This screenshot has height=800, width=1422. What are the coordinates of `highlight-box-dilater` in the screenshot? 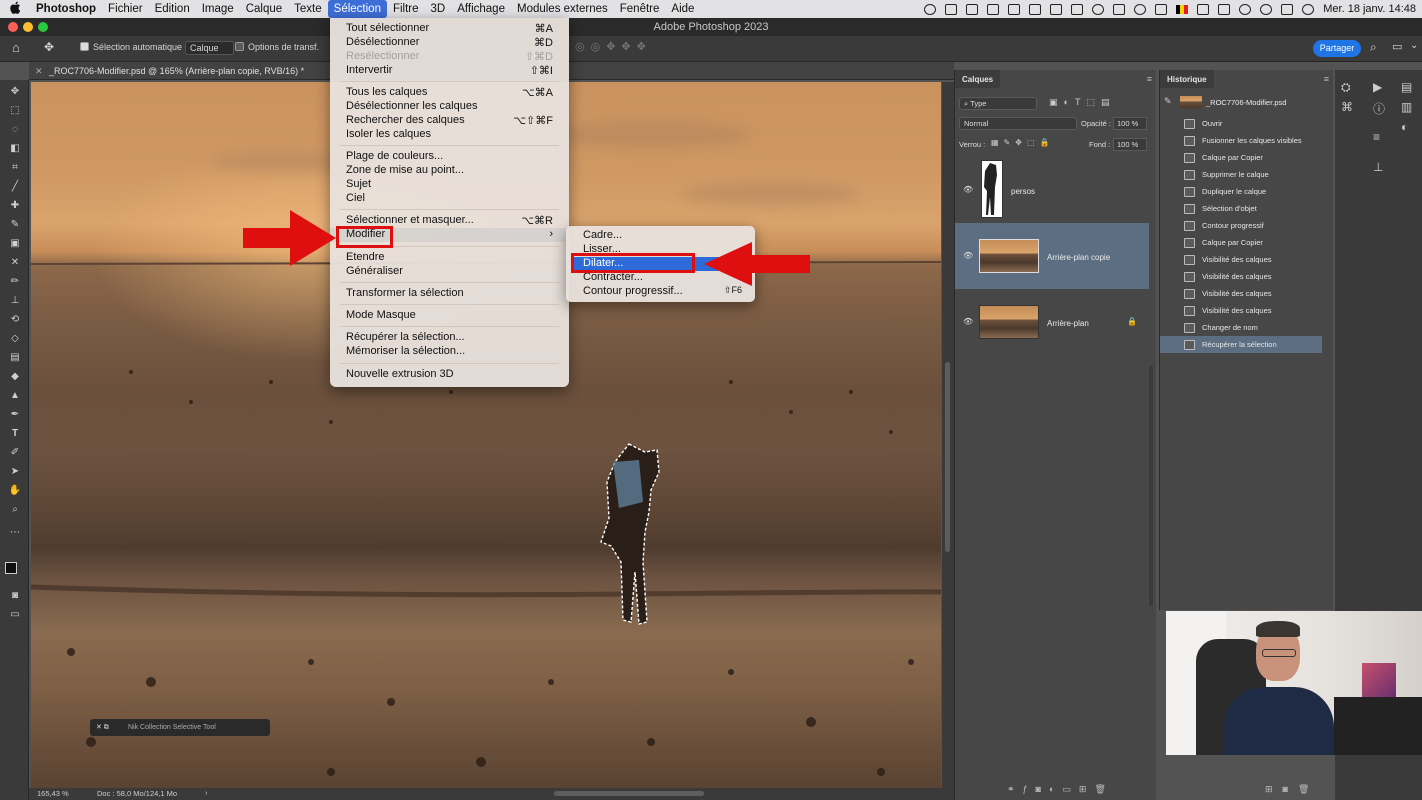 It's located at (633, 263).